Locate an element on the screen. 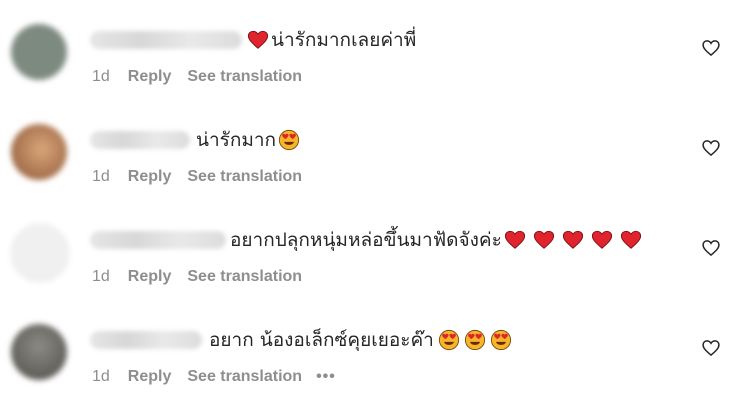 The height and width of the screenshot is (402, 735). comment-text: อยากปลุกหนุ่มหล่อขึ้นมาฟัดจังค่ะ is located at coordinates (366, 240).